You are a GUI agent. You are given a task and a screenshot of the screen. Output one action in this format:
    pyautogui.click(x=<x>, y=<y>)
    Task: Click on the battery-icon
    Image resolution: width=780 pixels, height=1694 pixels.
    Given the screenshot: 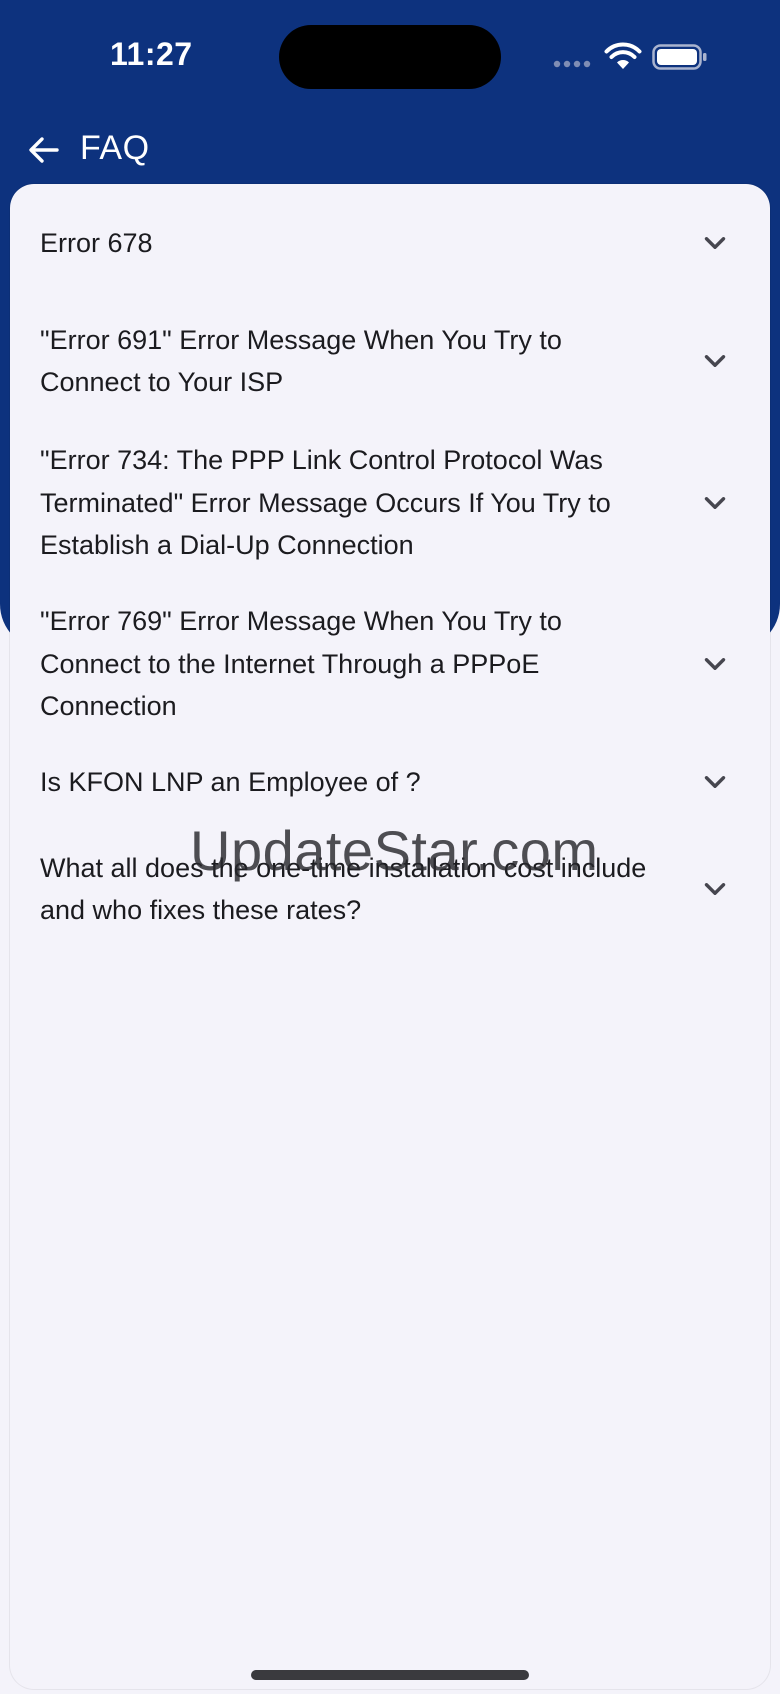 What is the action you would take?
    pyautogui.click(x=679, y=57)
    